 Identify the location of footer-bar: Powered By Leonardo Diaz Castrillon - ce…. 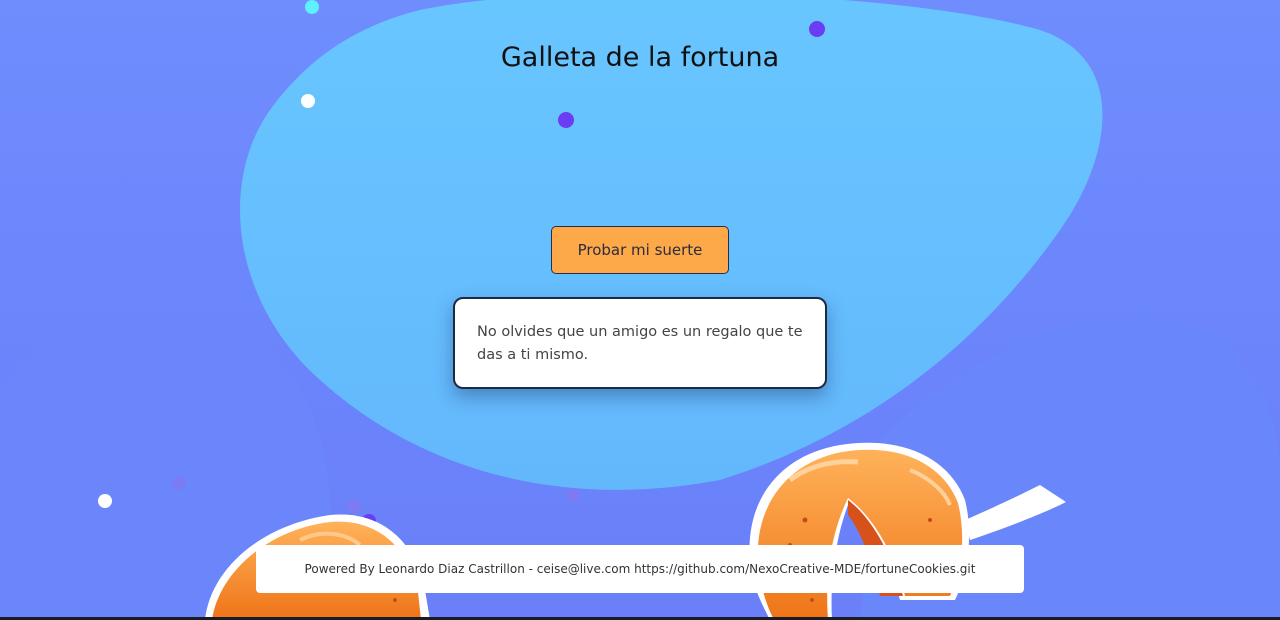
(640, 569).